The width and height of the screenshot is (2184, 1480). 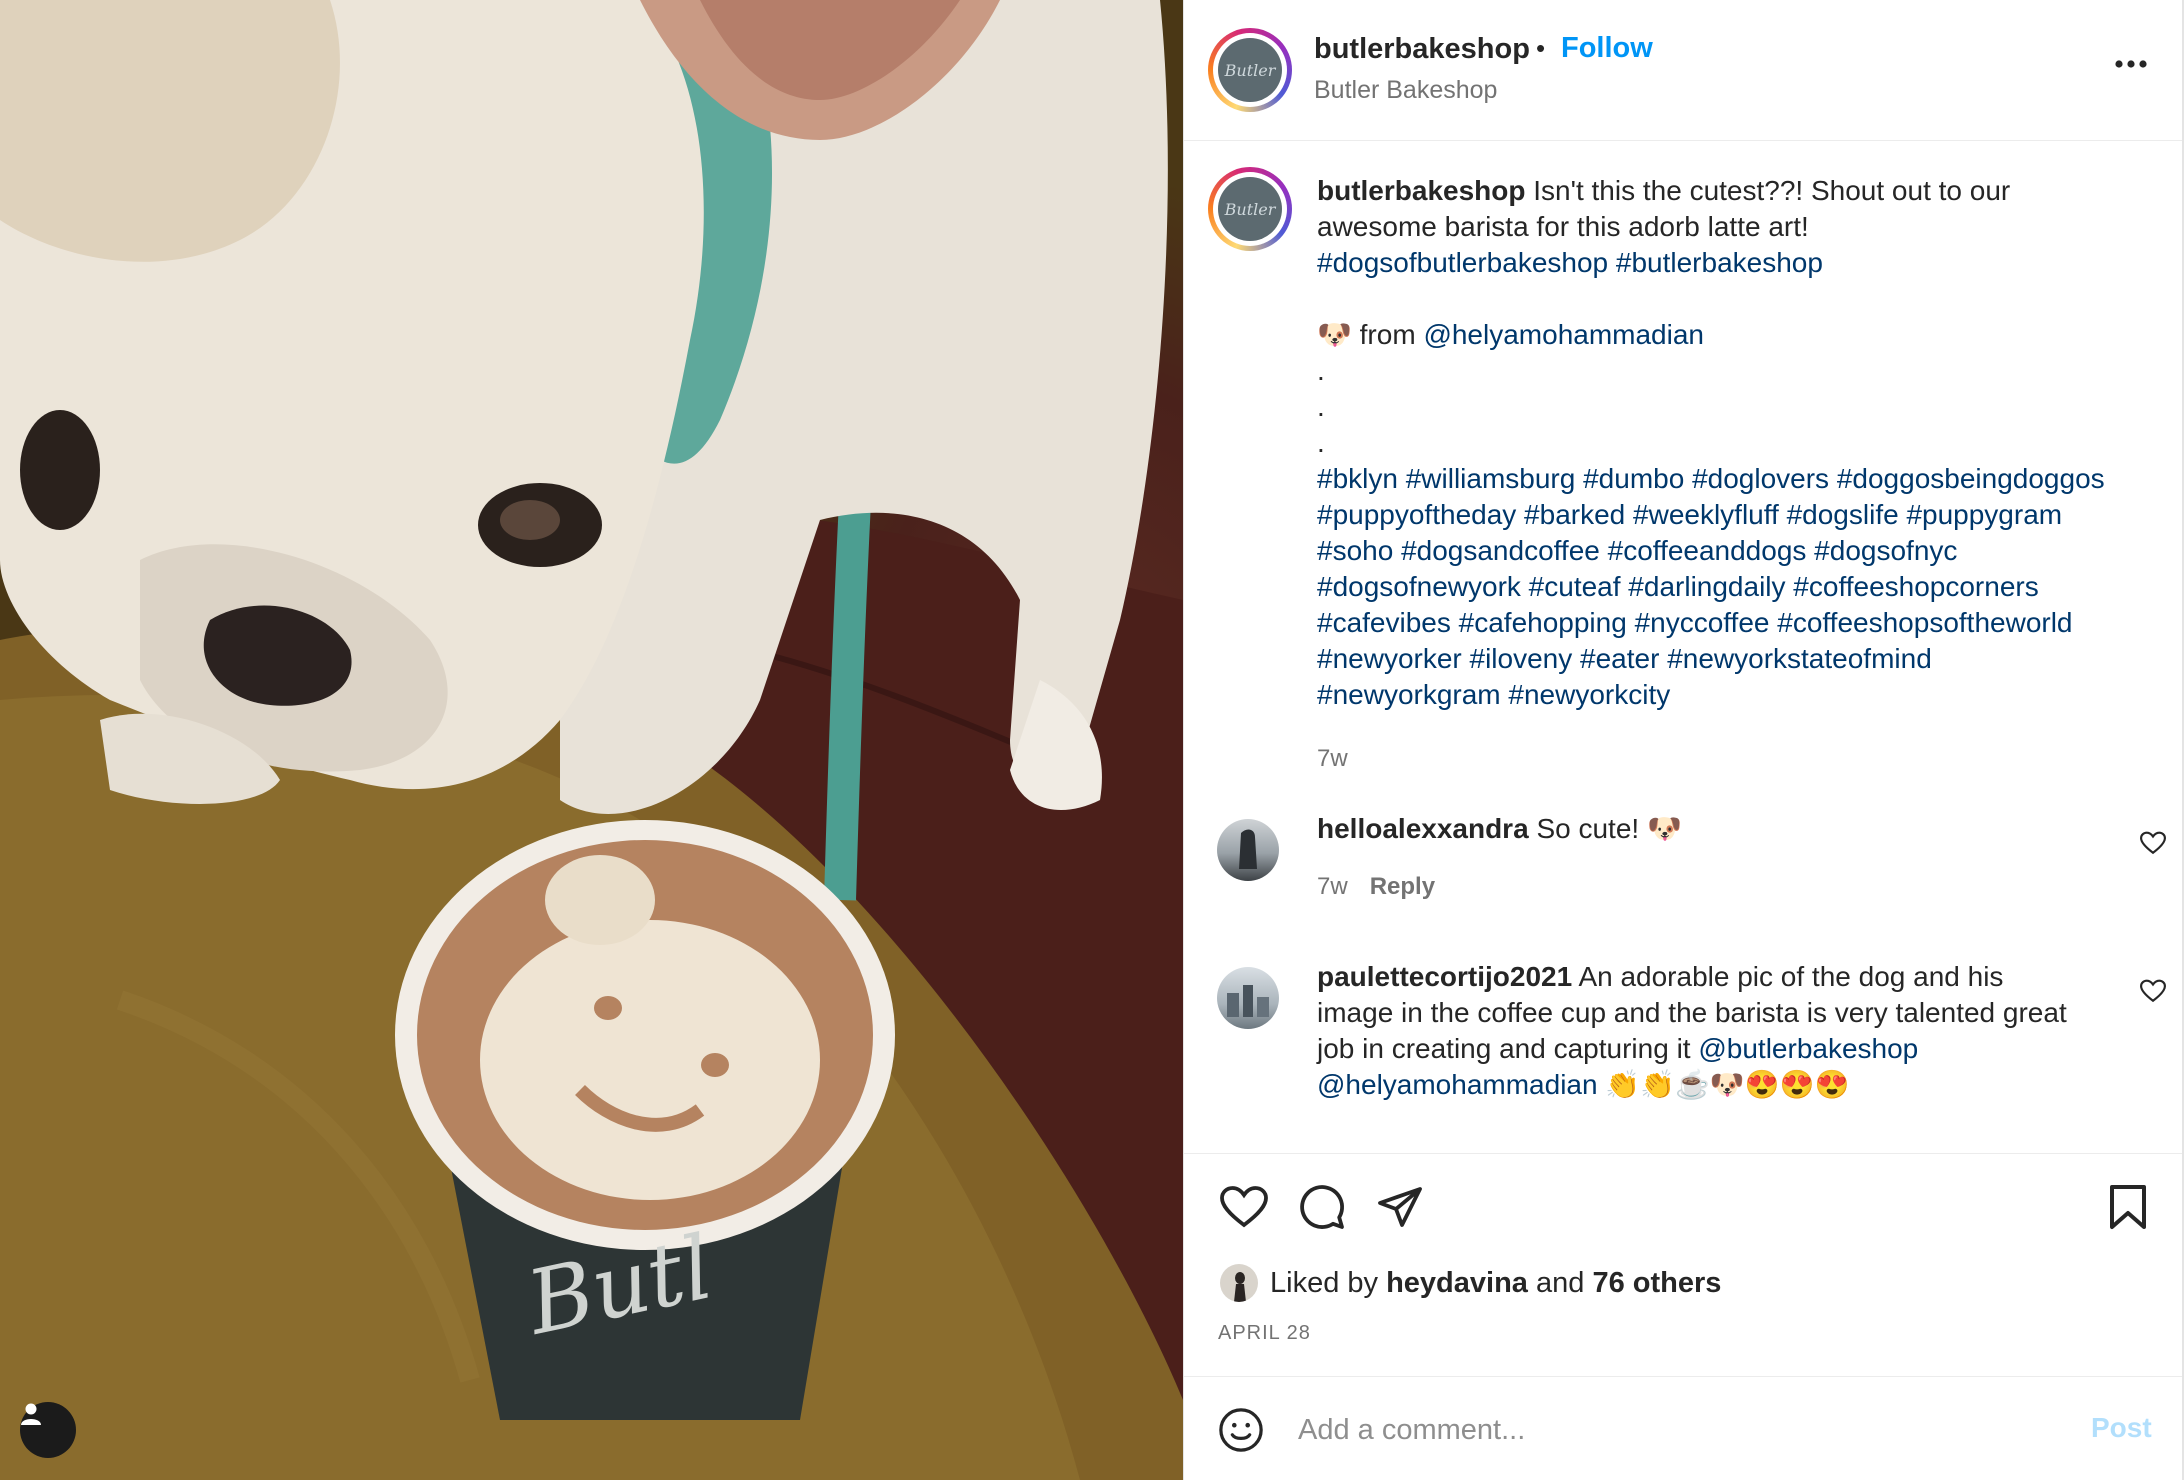 What do you see at coordinates (1244, 1209) in the screenshot?
I see `like-heart-icon` at bounding box center [1244, 1209].